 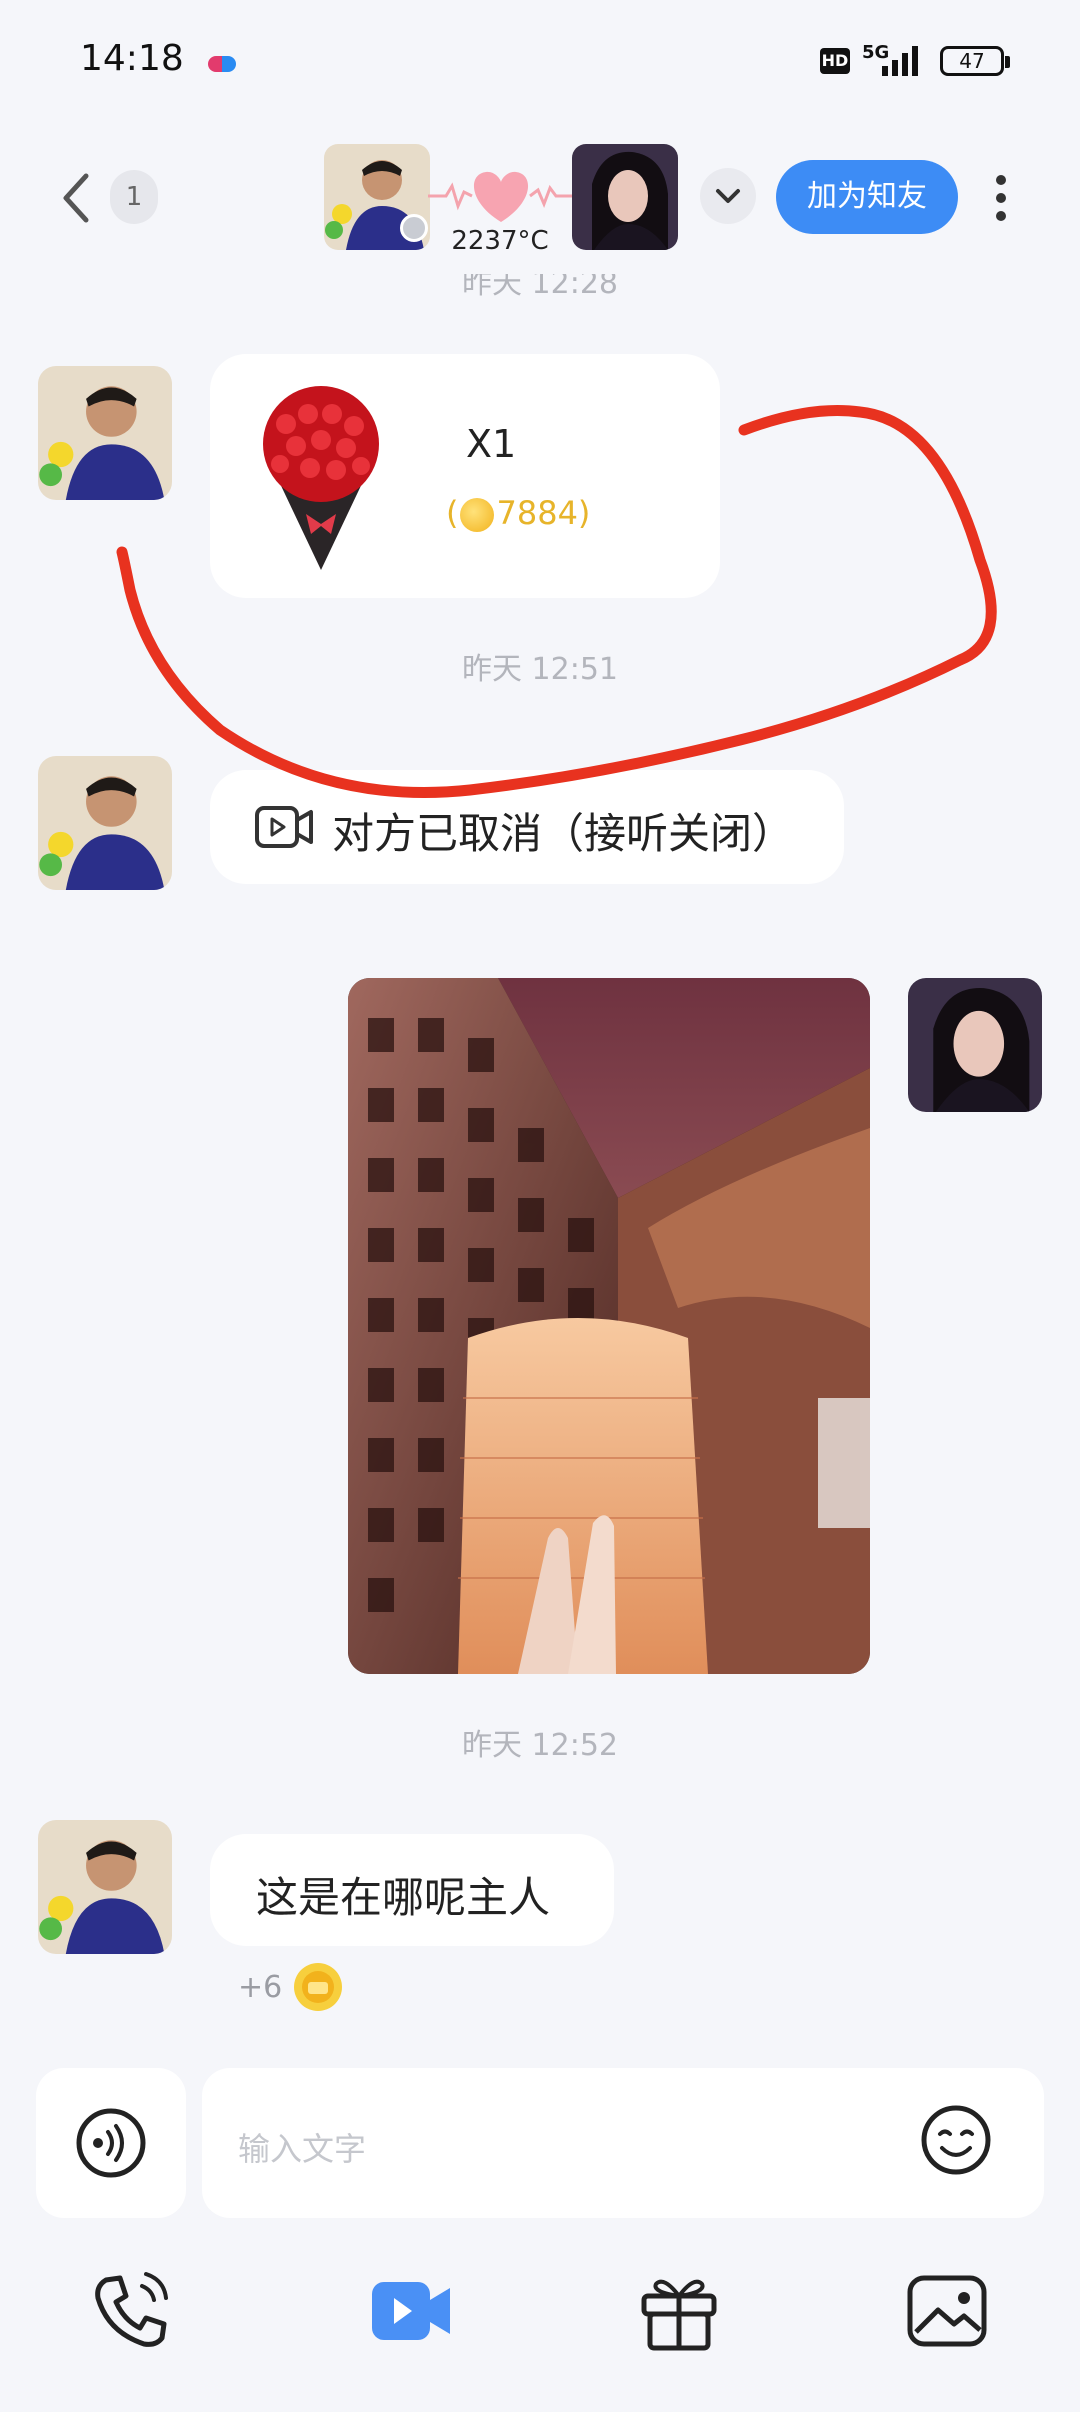 What do you see at coordinates (131, 2311) in the screenshot?
I see `phone-call-icon` at bounding box center [131, 2311].